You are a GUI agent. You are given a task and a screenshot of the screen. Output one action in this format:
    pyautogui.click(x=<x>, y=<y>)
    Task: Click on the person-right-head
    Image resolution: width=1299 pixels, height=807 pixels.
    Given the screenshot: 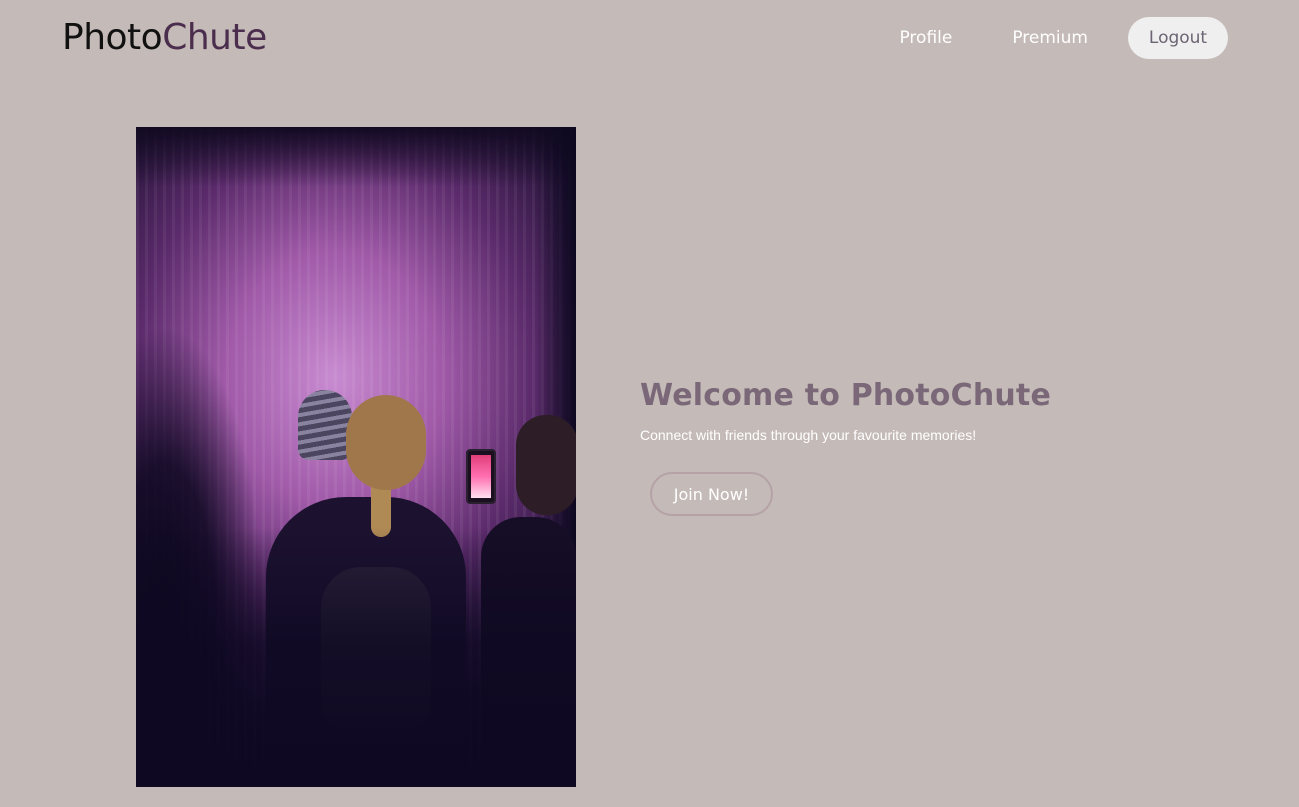 What is the action you would take?
    pyautogui.click(x=546, y=465)
    